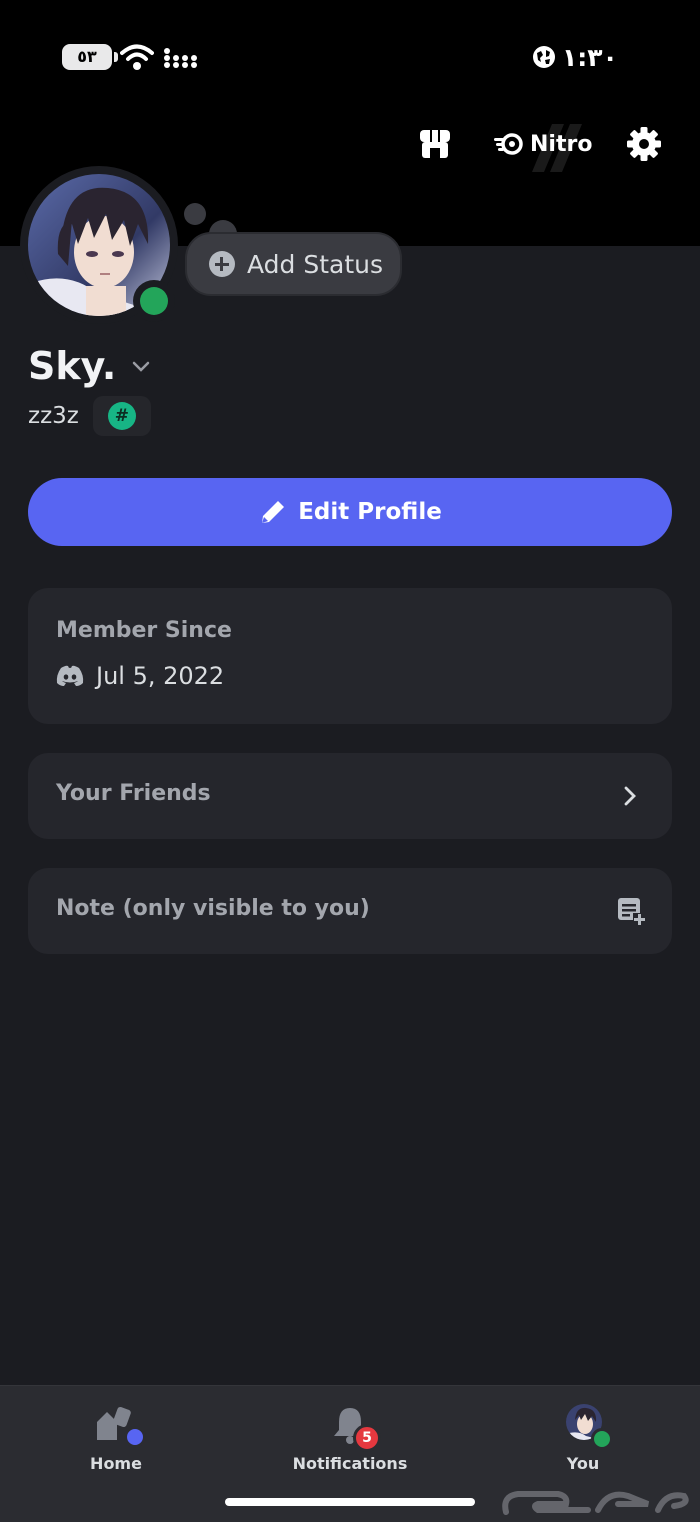  What do you see at coordinates (350, 1463) in the screenshot?
I see `tab-notifications-label: Notifications` at bounding box center [350, 1463].